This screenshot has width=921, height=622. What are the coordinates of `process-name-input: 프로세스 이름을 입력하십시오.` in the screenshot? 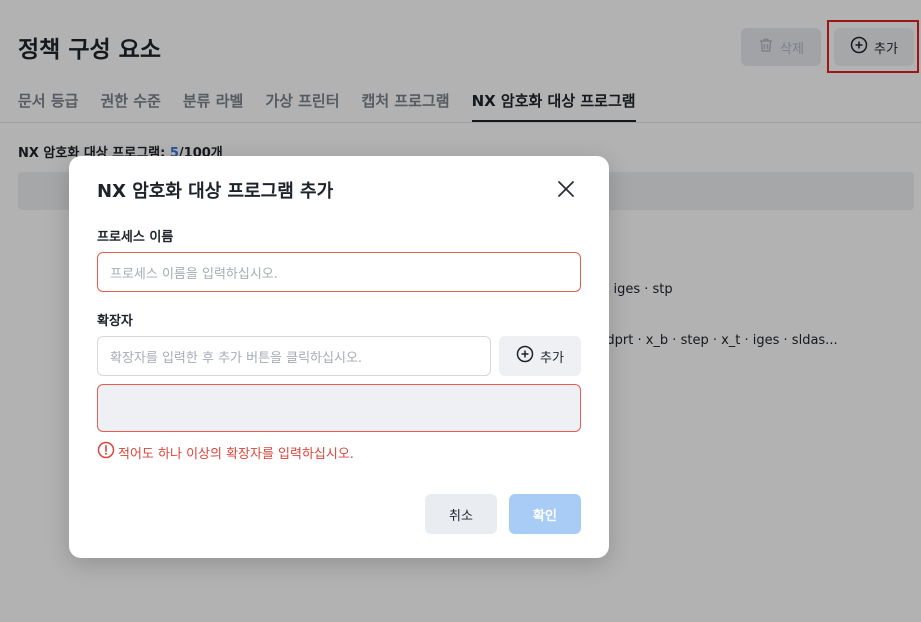 It's located at (339, 272).